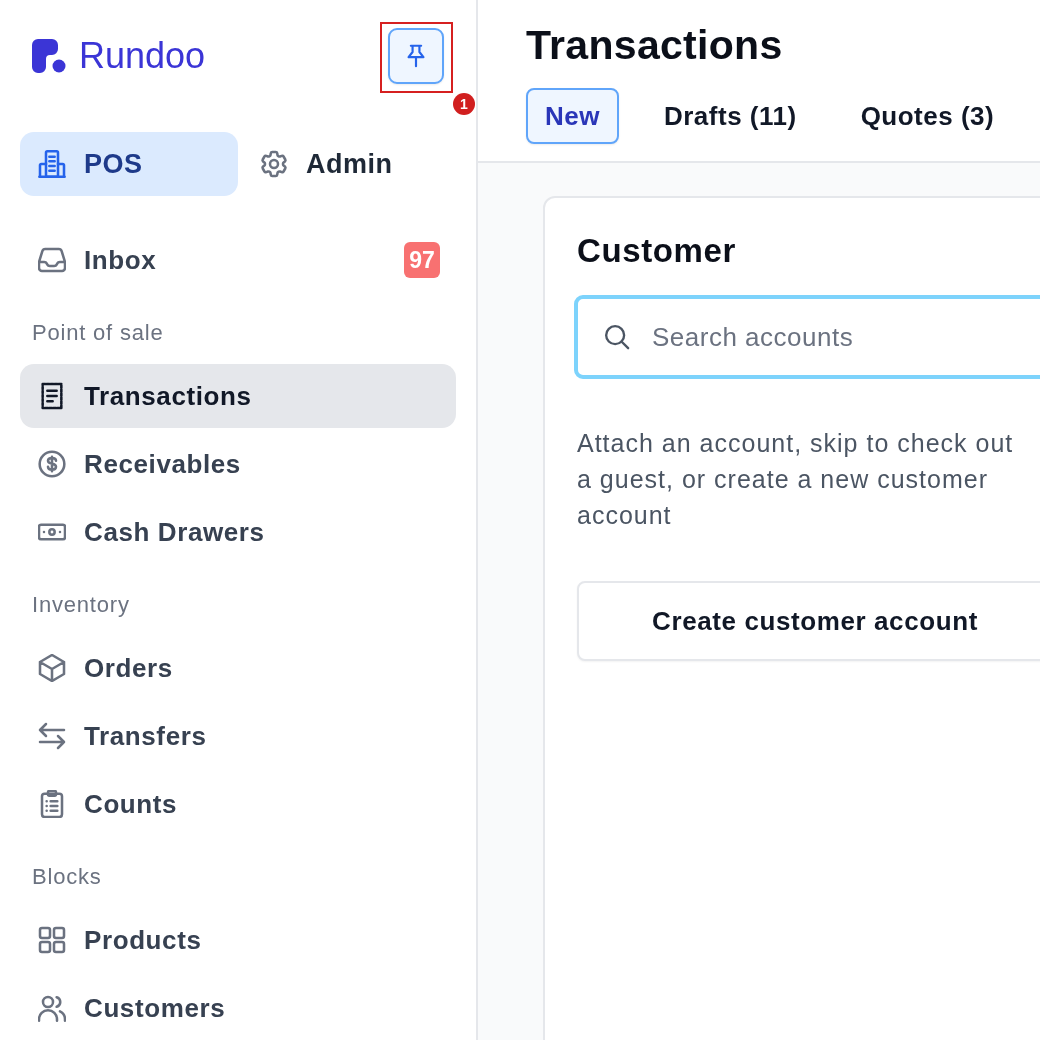  Describe the element at coordinates (464, 104) in the screenshot. I see `step-marker: 1` at that location.